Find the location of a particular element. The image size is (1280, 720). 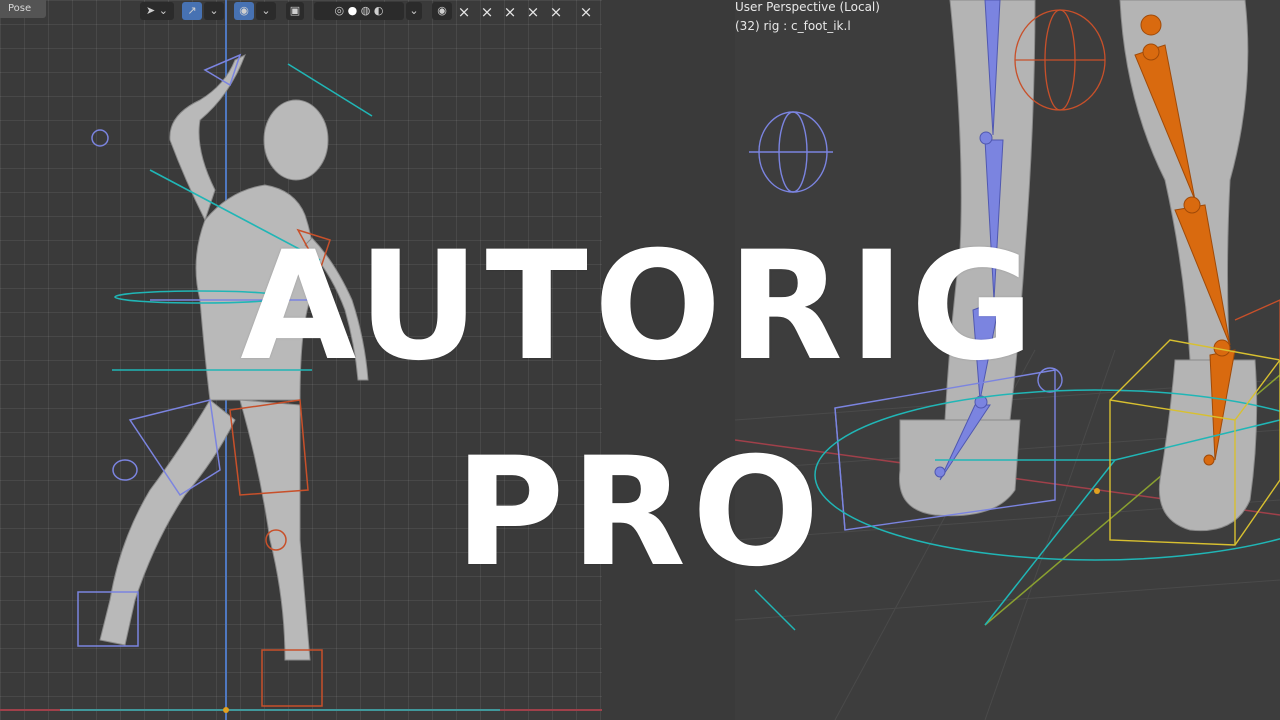

origin-point is located at coordinates (226, 710).